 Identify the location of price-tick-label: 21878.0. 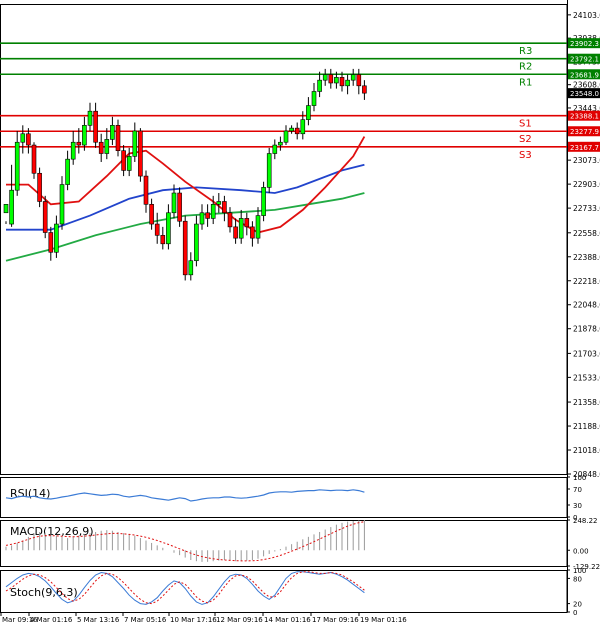
(586, 329).